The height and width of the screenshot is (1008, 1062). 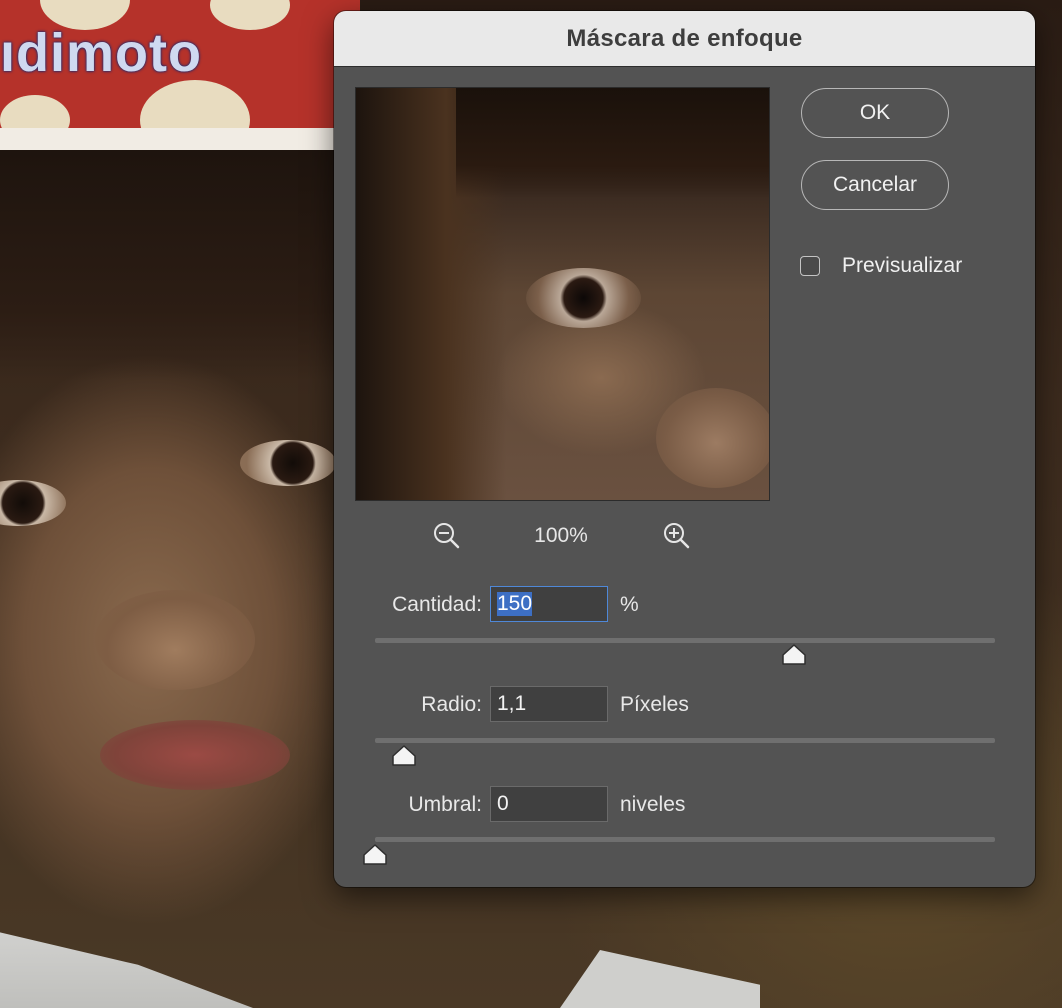 What do you see at coordinates (902, 265) in the screenshot?
I see `preview-checkbox-label: Previsualizar` at bounding box center [902, 265].